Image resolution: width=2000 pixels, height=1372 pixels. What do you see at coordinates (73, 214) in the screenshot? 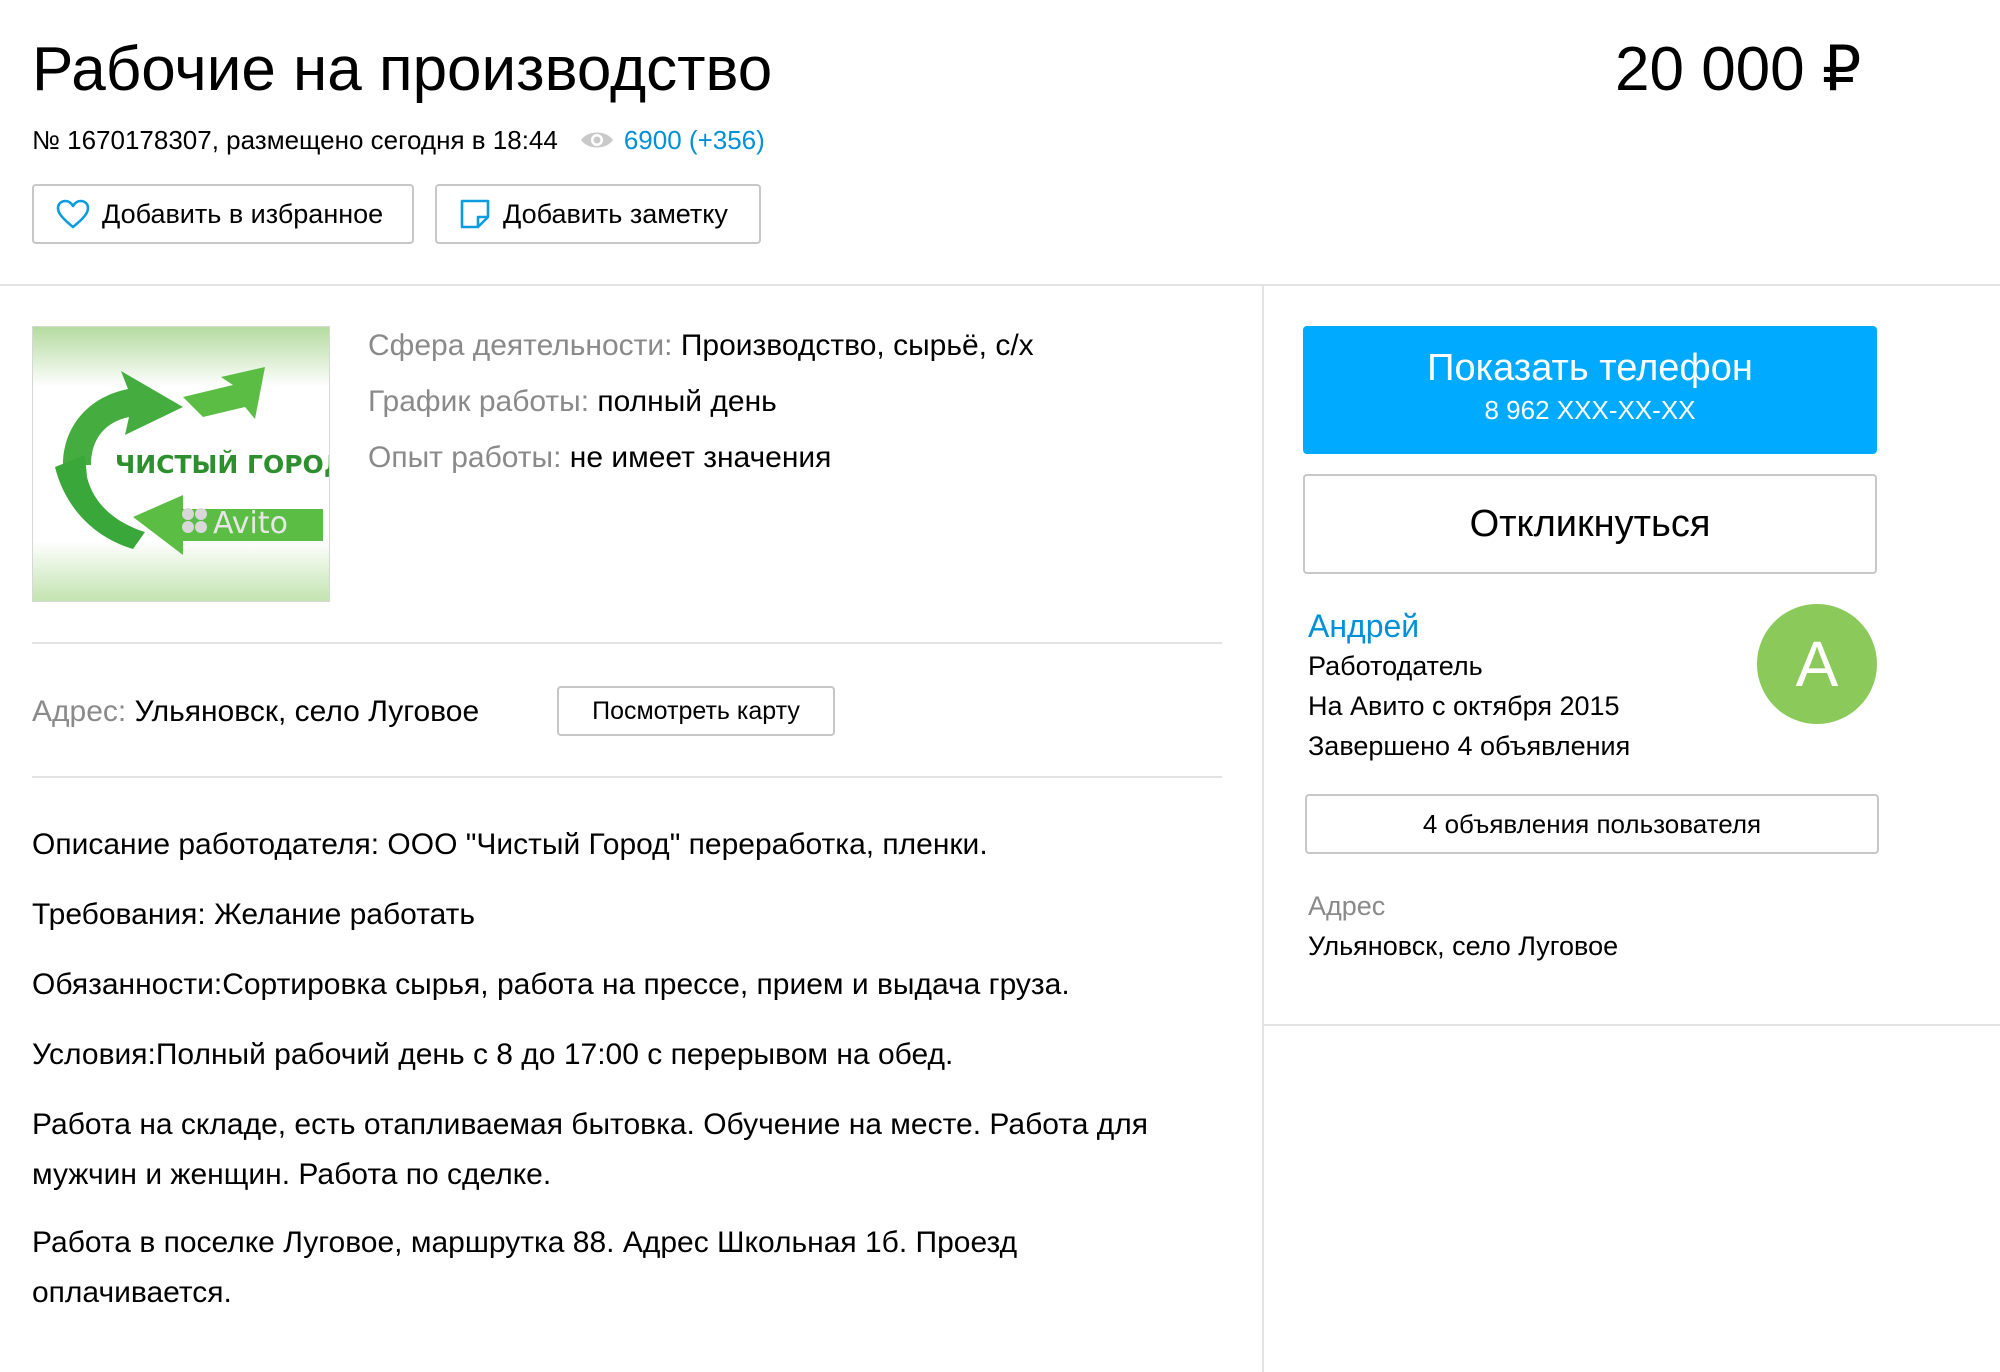
I see `heart-icon` at bounding box center [73, 214].